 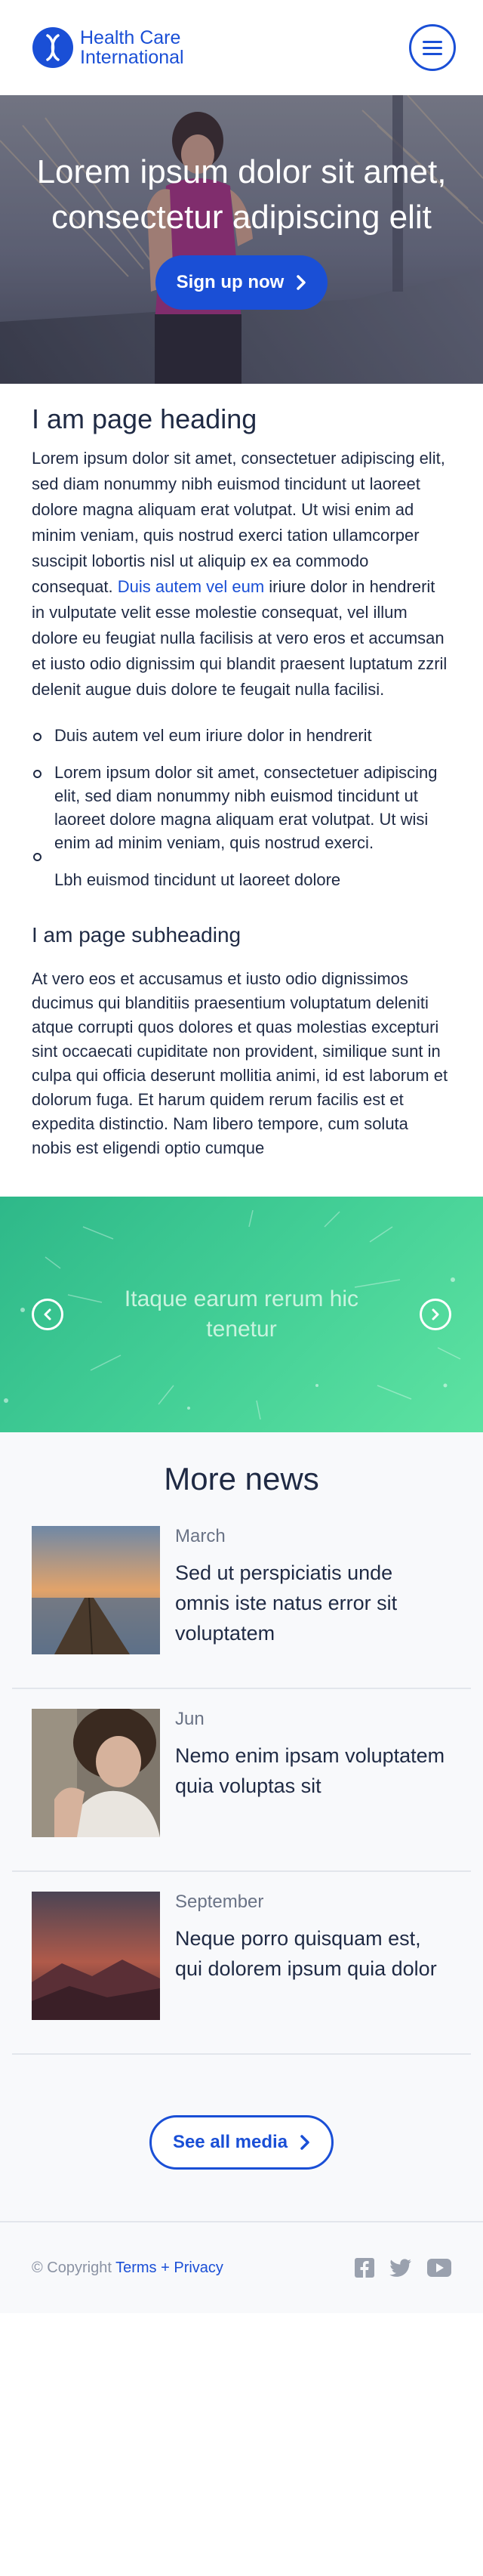 I want to click on news-date: September, so click(x=219, y=1902).